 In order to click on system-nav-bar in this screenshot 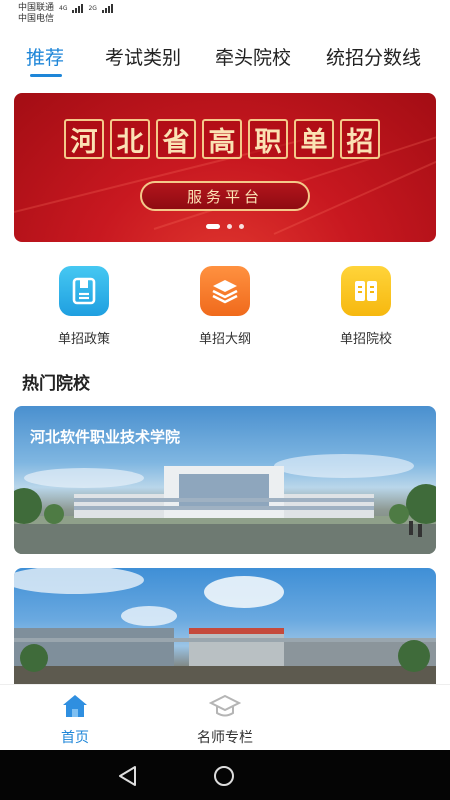, I will do `click(225, 775)`.